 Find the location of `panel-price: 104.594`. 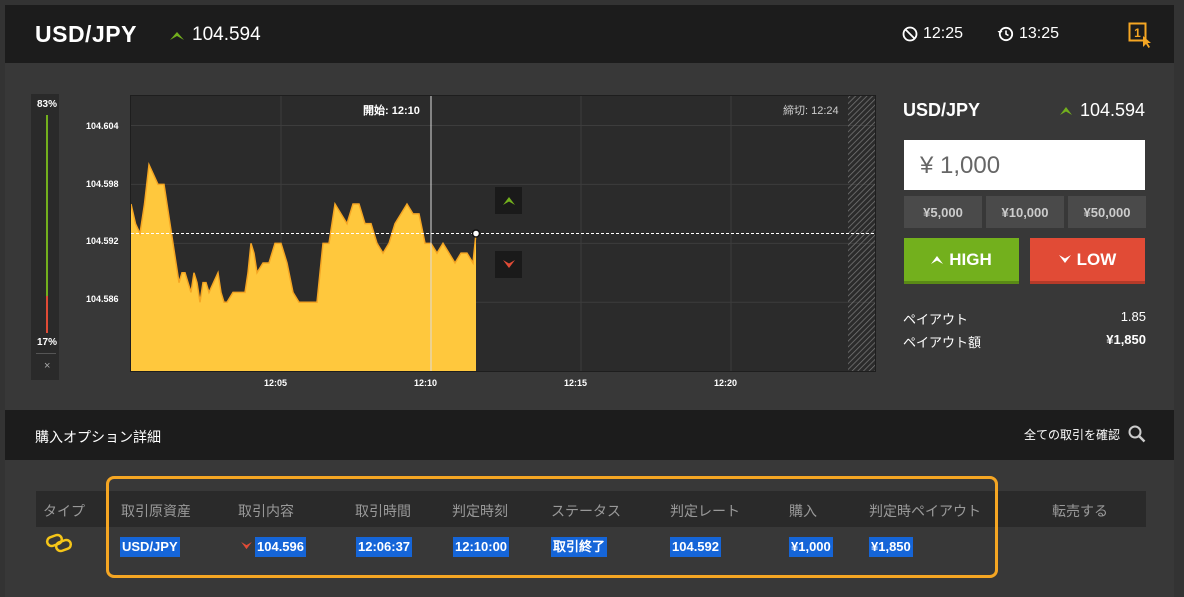

panel-price: 104.594 is located at coordinates (1102, 110).